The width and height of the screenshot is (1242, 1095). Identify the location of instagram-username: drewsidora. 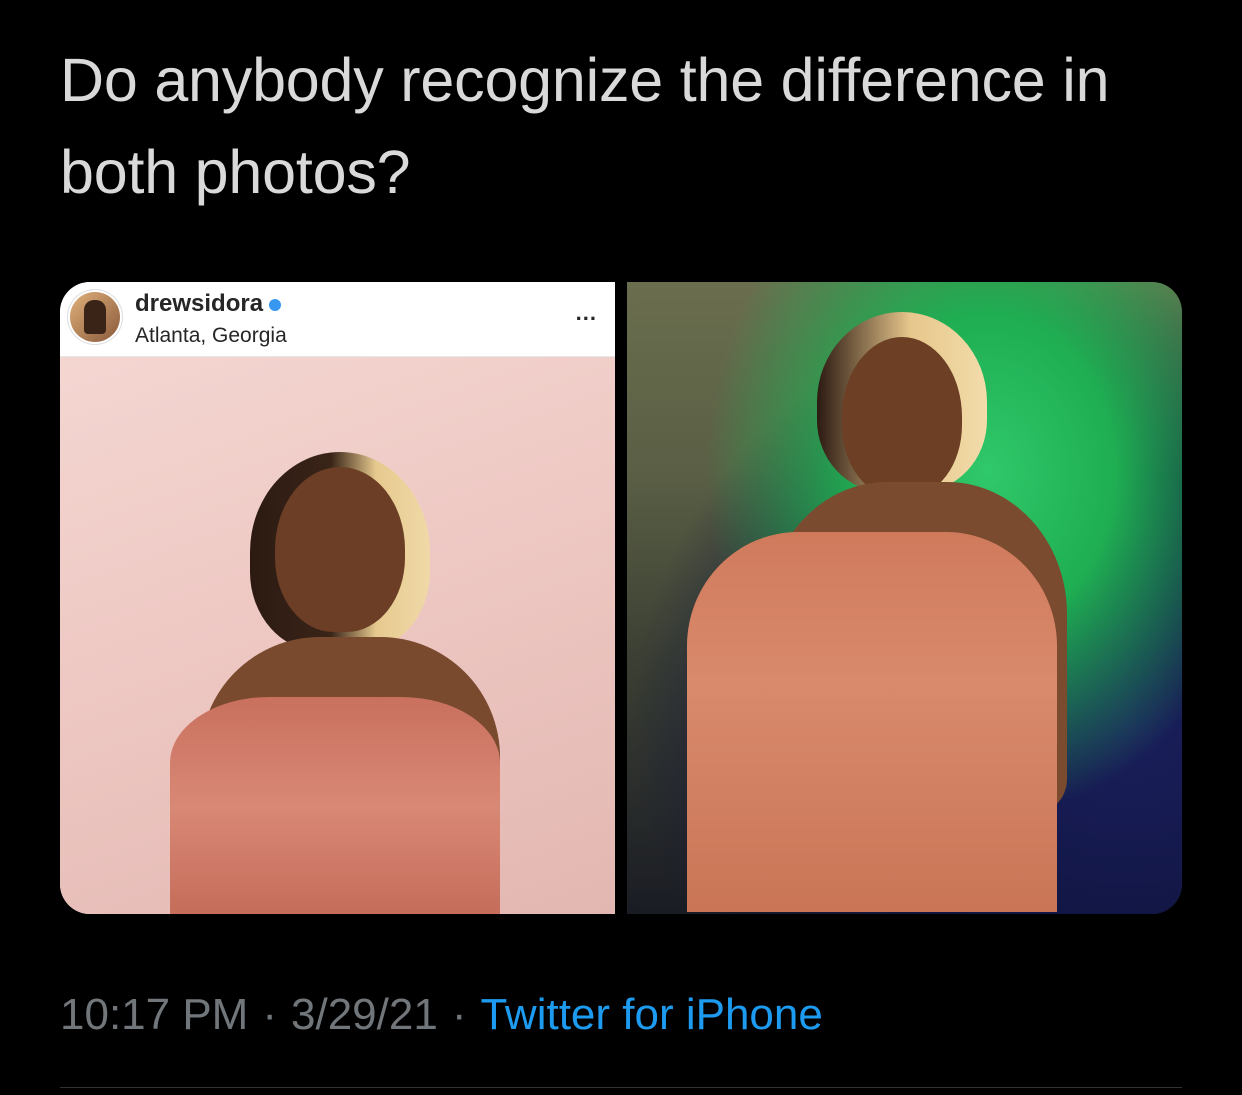
(208, 304).